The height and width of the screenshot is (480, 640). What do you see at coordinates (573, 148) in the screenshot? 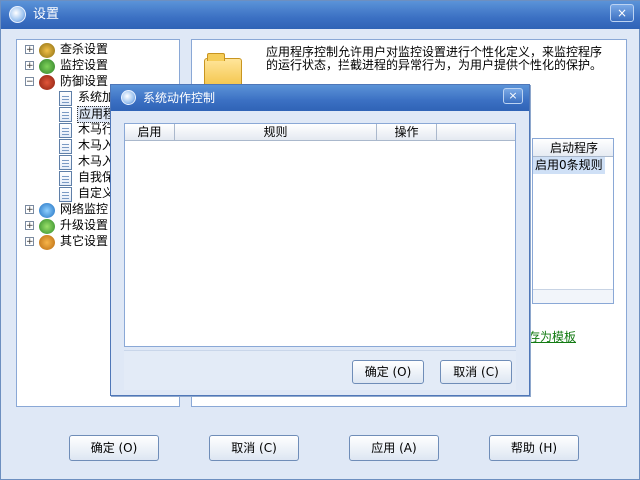
I see `startup-program-column: 启动程序` at bounding box center [573, 148].